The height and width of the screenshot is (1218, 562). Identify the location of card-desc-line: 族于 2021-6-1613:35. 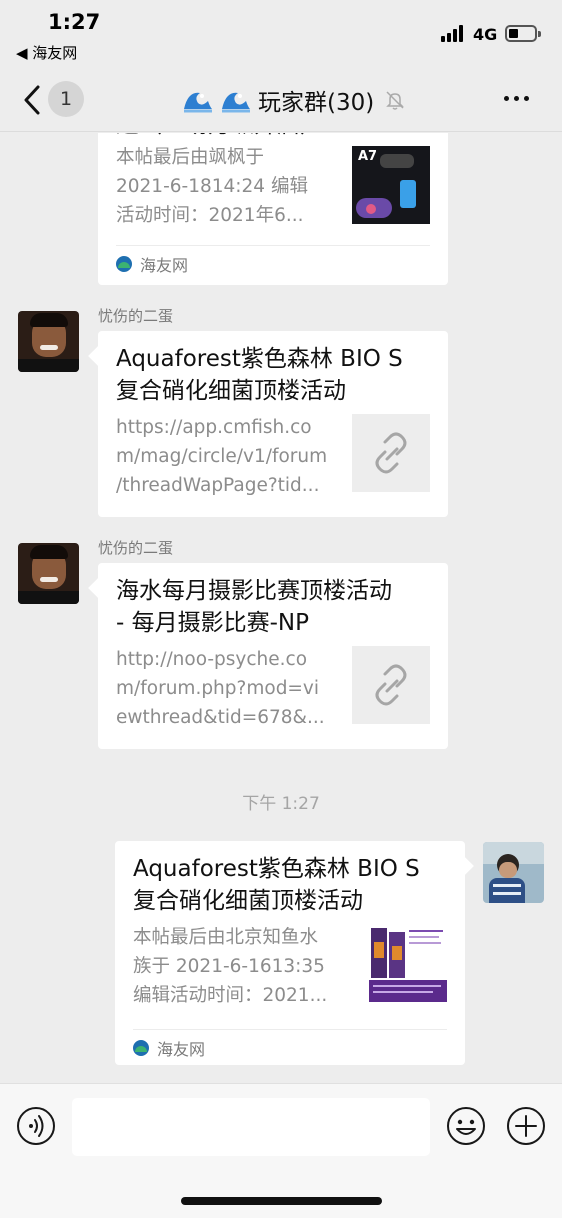
(229, 966).